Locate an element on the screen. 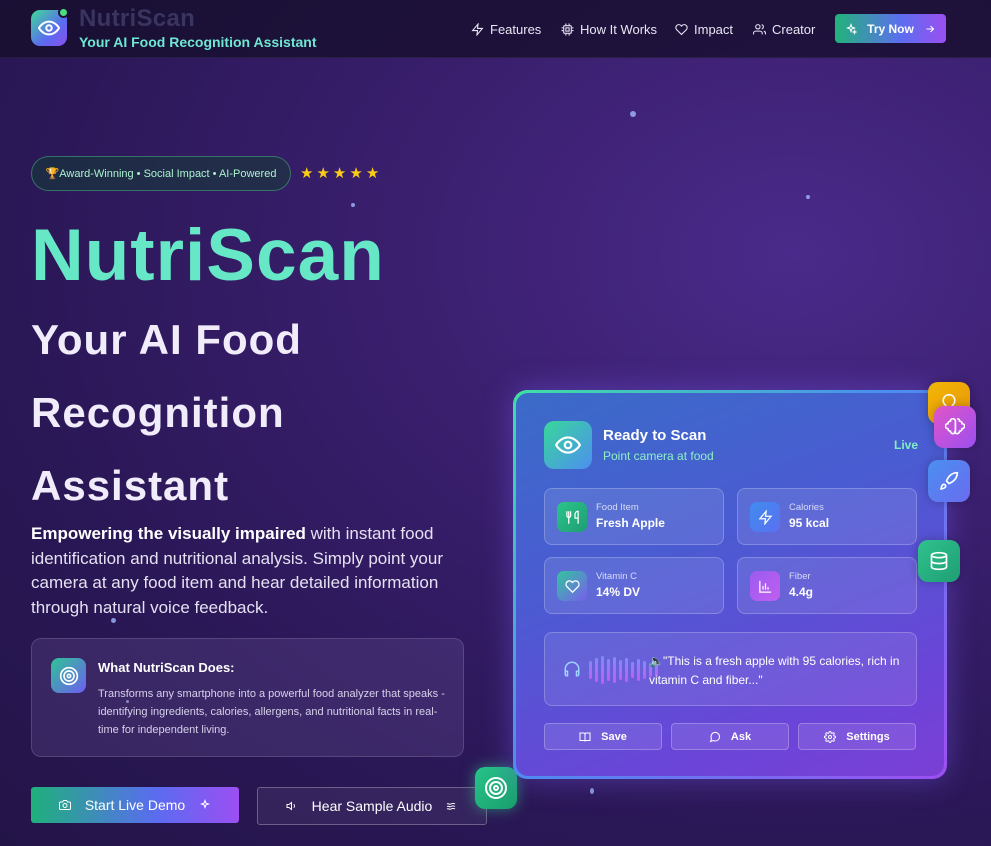 This screenshot has height=846, width=991. stat-food-item: Food Item Fresh Apple is located at coordinates (634, 516).